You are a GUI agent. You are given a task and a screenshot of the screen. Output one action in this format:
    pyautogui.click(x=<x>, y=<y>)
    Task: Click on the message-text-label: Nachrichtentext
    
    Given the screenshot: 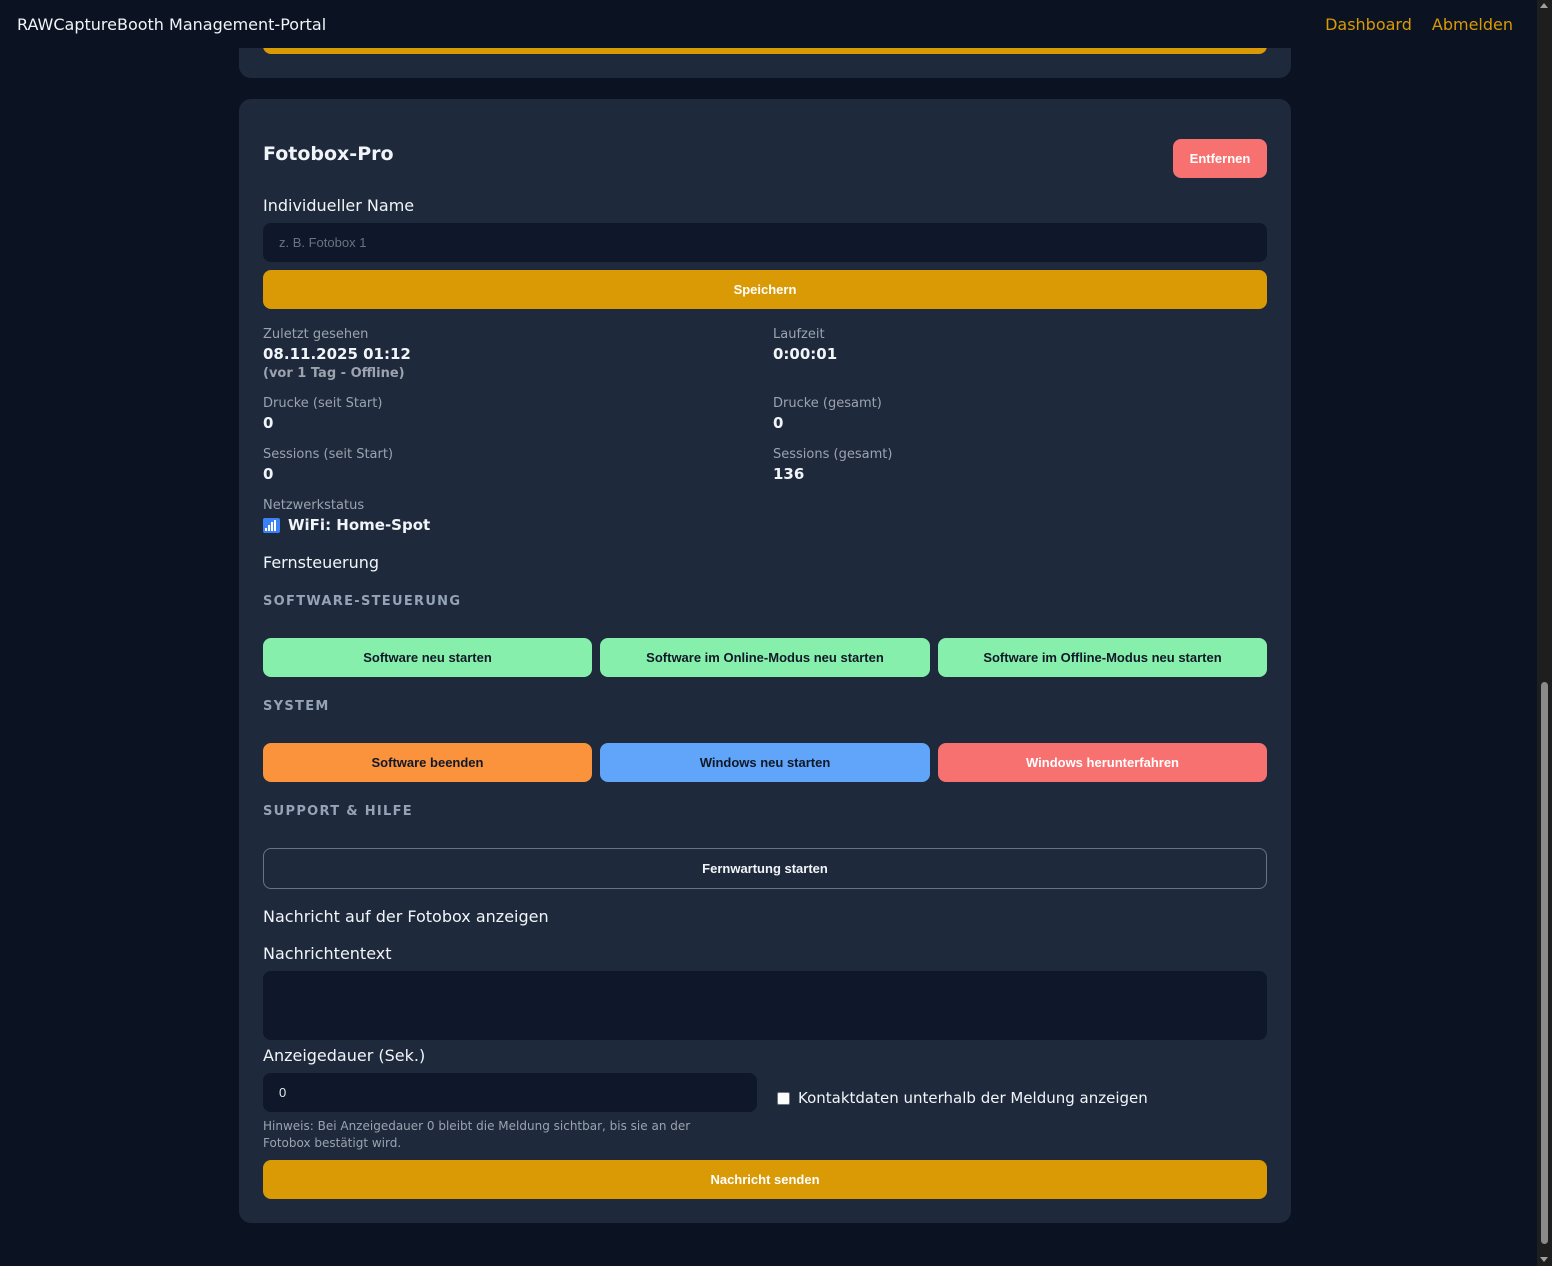 What is the action you would take?
    pyautogui.click(x=327, y=953)
    